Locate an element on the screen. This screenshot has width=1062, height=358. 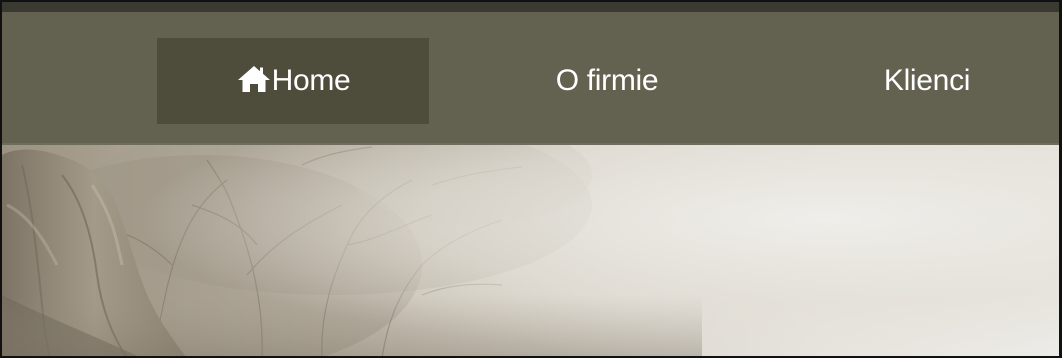
nav-item-label: O firmie is located at coordinates (607, 80).